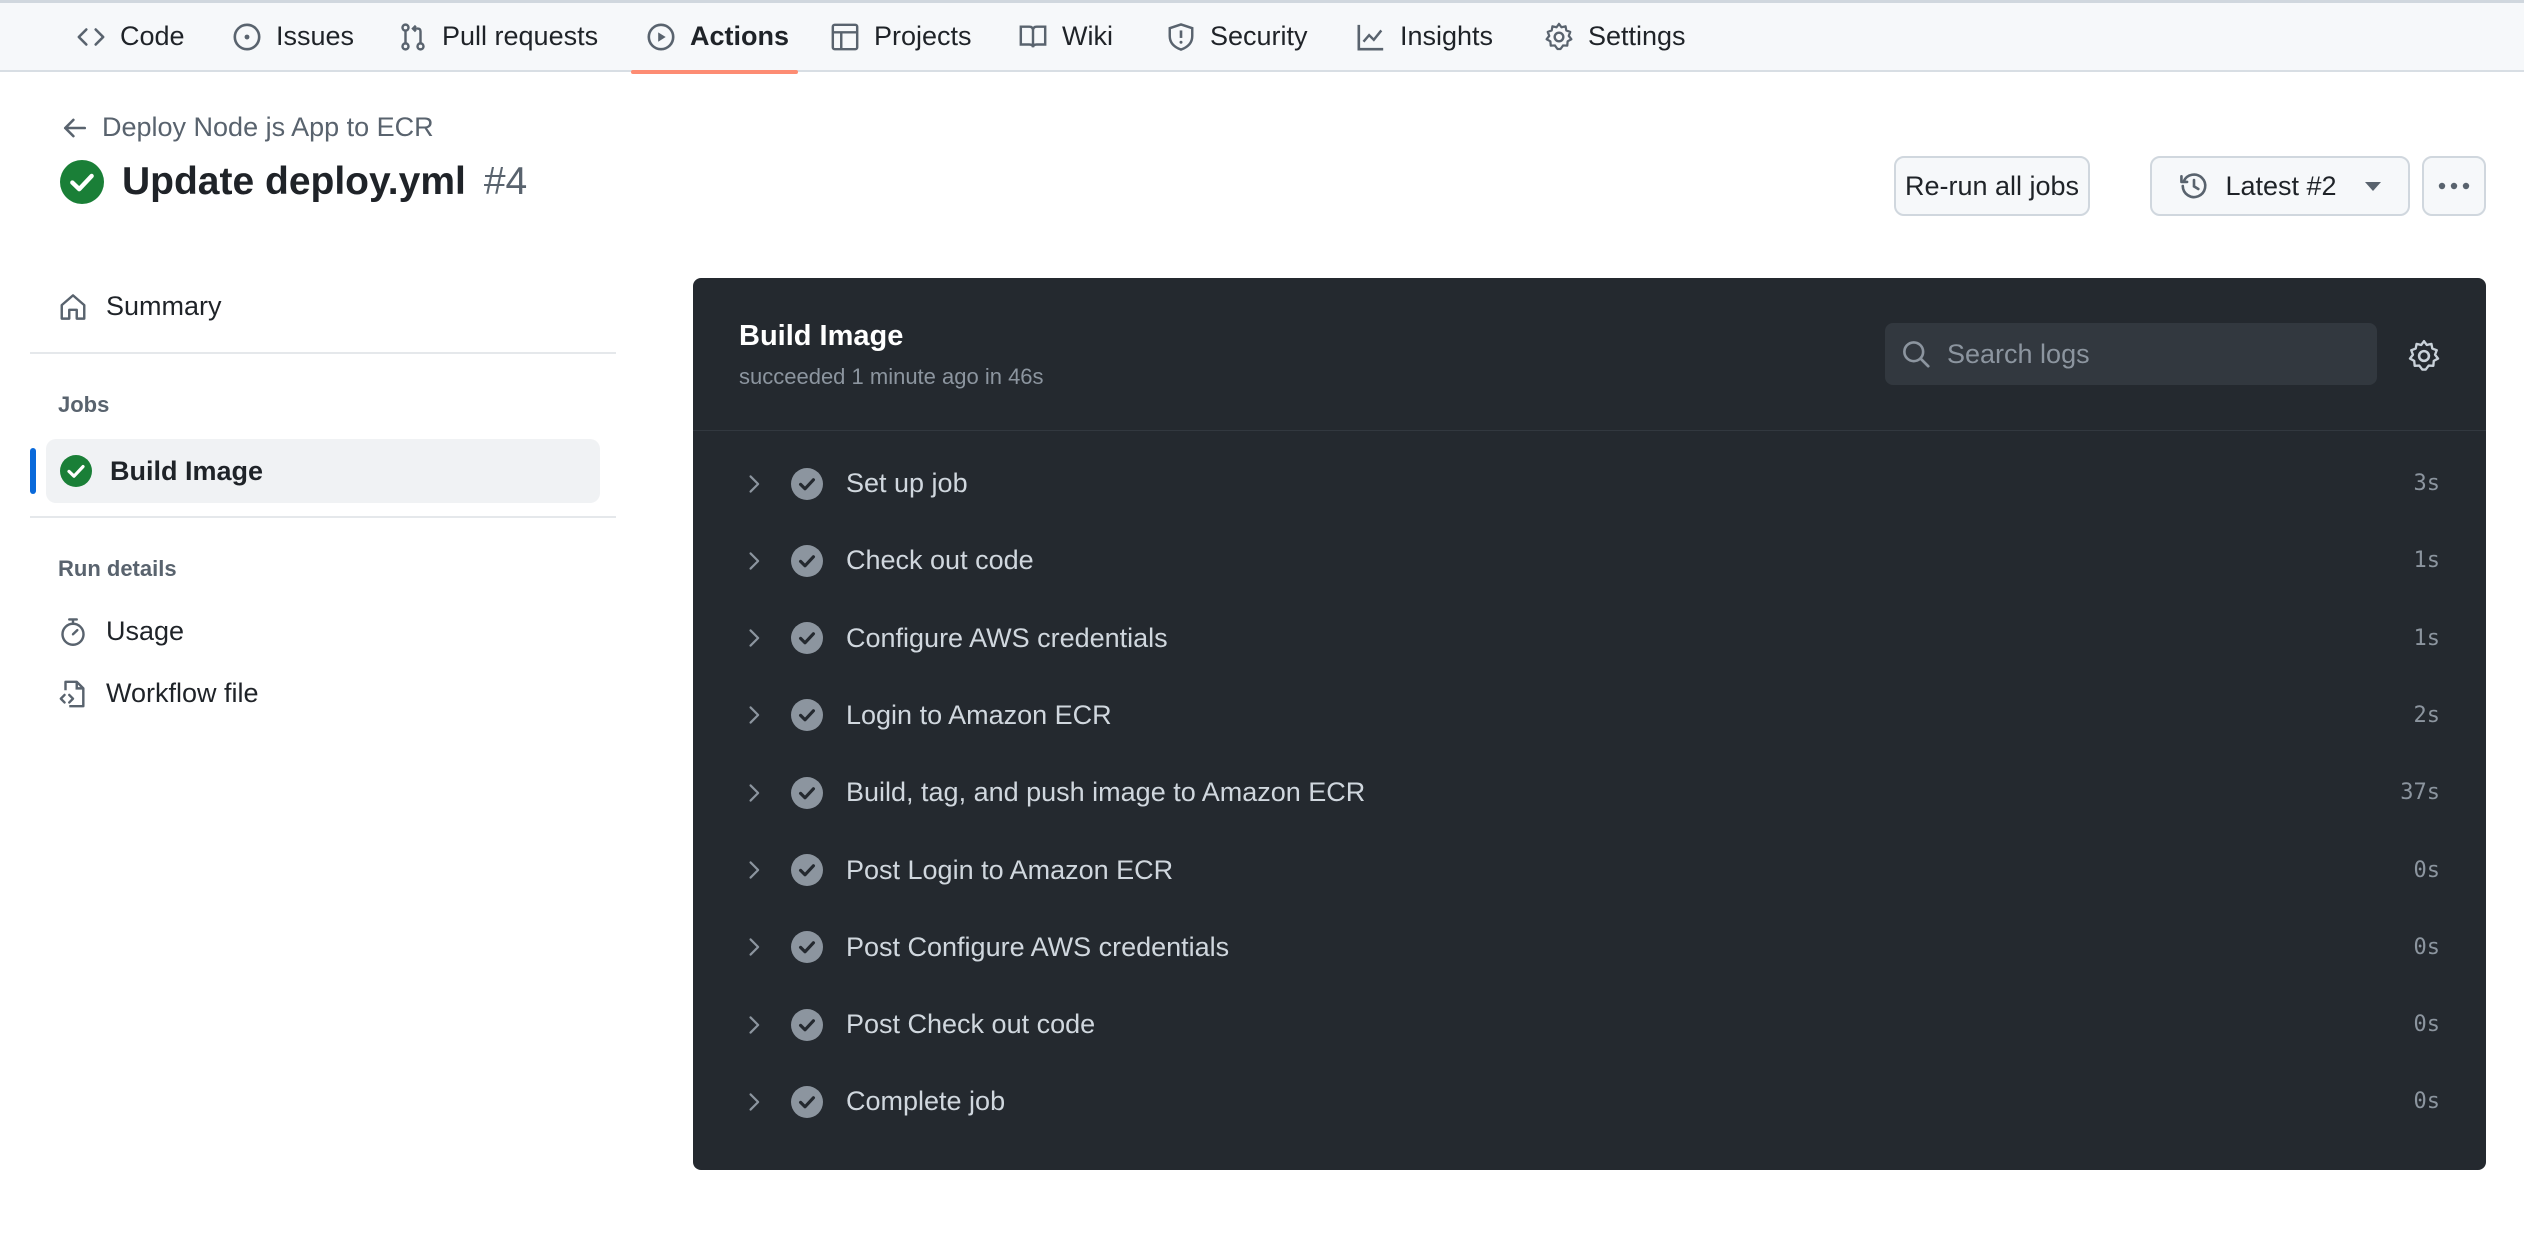 This screenshot has height=1249, width=2524. I want to click on step-row: Post Configure AWS credentials 0s, so click(1589, 947).